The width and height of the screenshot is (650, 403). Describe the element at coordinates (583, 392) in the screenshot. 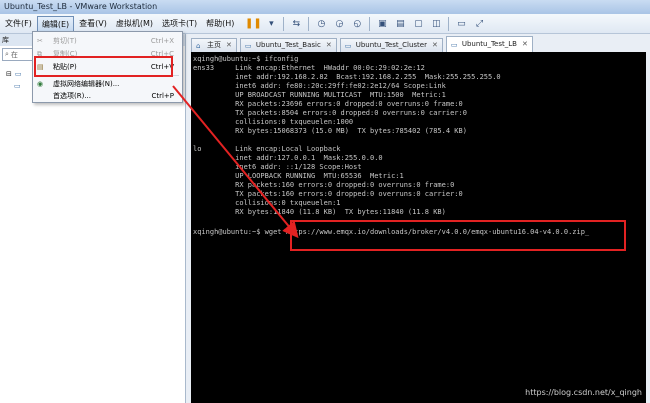

I see `watermark: https://blog.csdn.net/x_qingh` at that location.